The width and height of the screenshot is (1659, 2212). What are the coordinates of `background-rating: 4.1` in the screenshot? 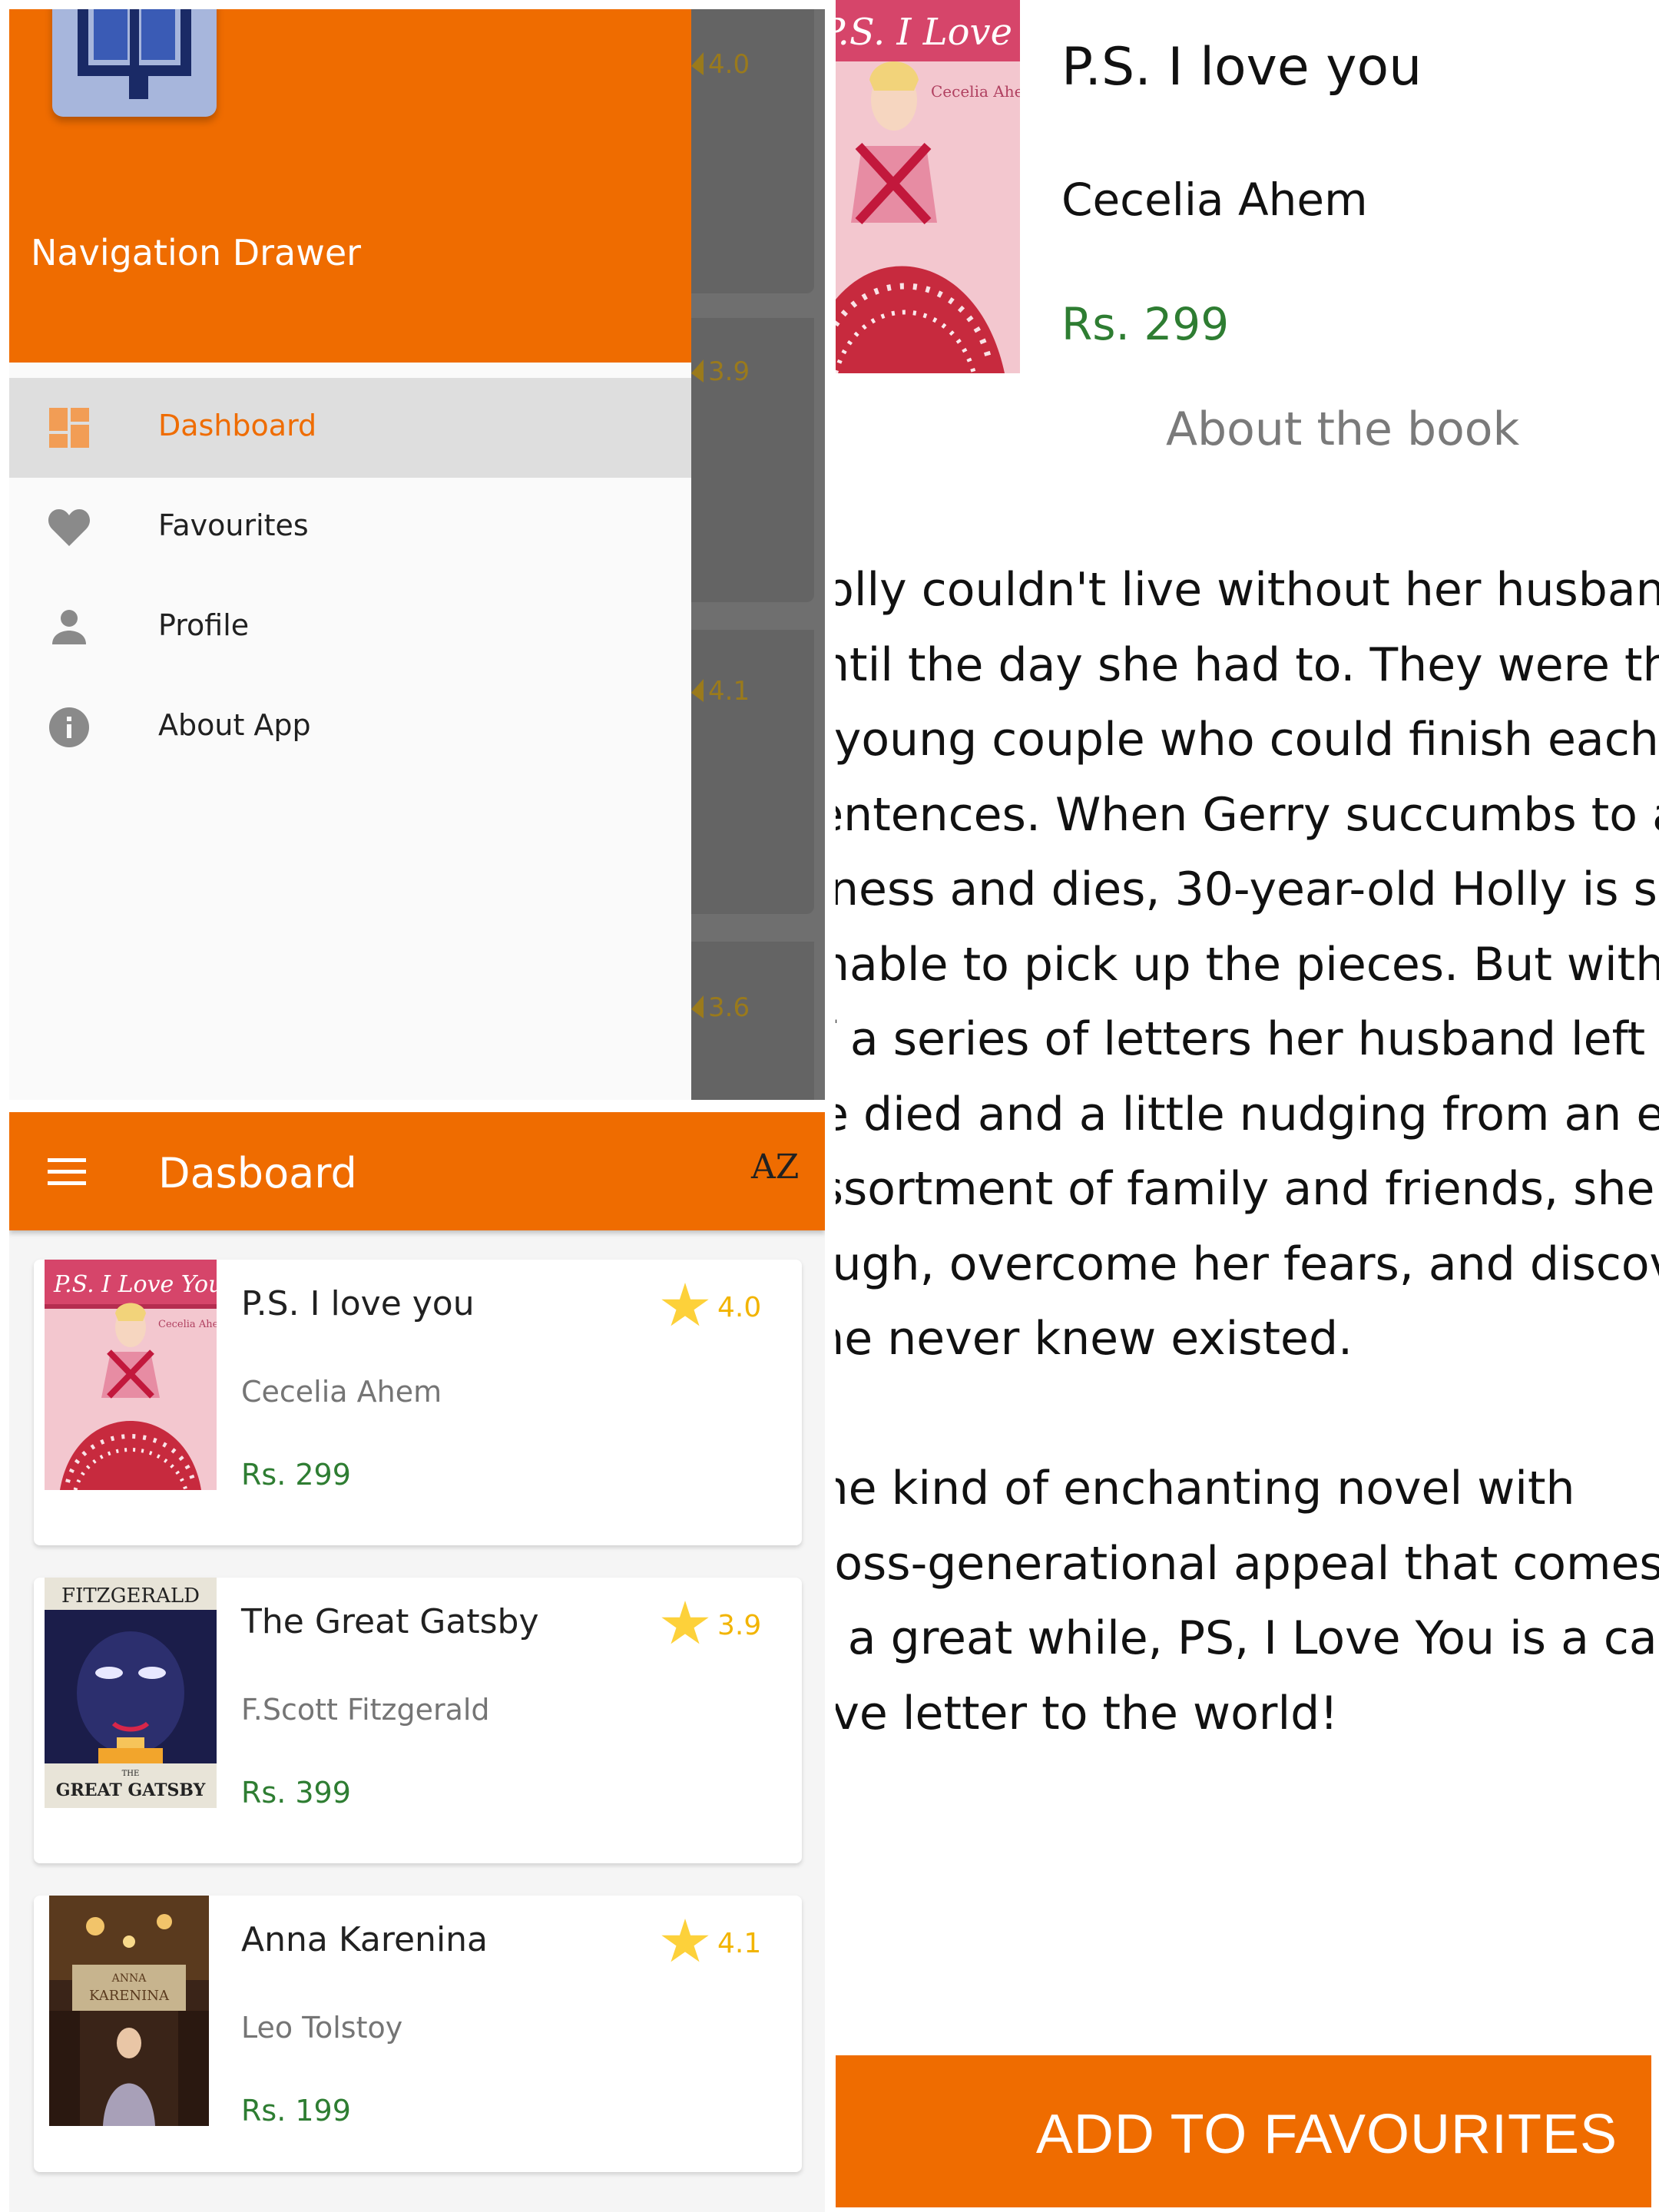 It's located at (729, 691).